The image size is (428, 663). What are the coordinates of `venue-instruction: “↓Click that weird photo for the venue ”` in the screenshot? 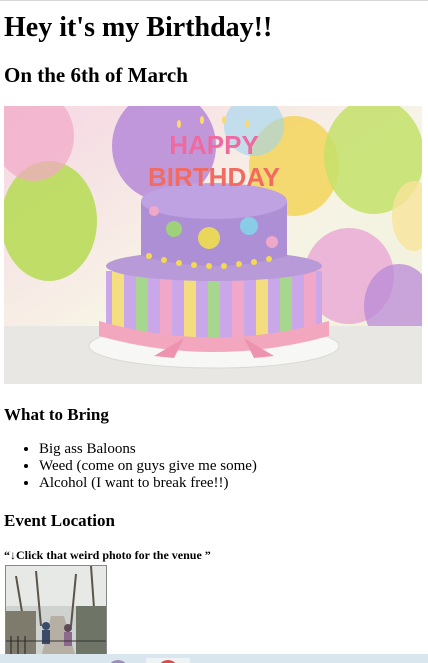 It's located at (107, 555).